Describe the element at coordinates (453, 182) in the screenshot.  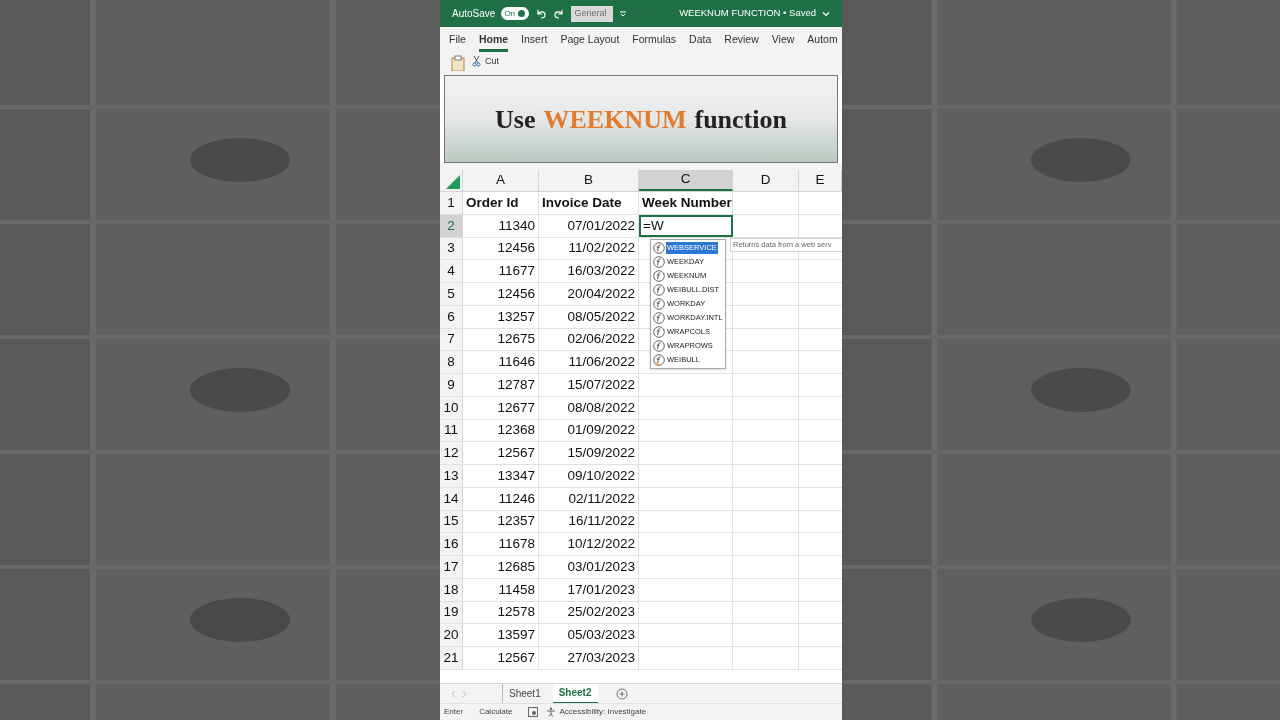
I see `select-all-icon` at that location.